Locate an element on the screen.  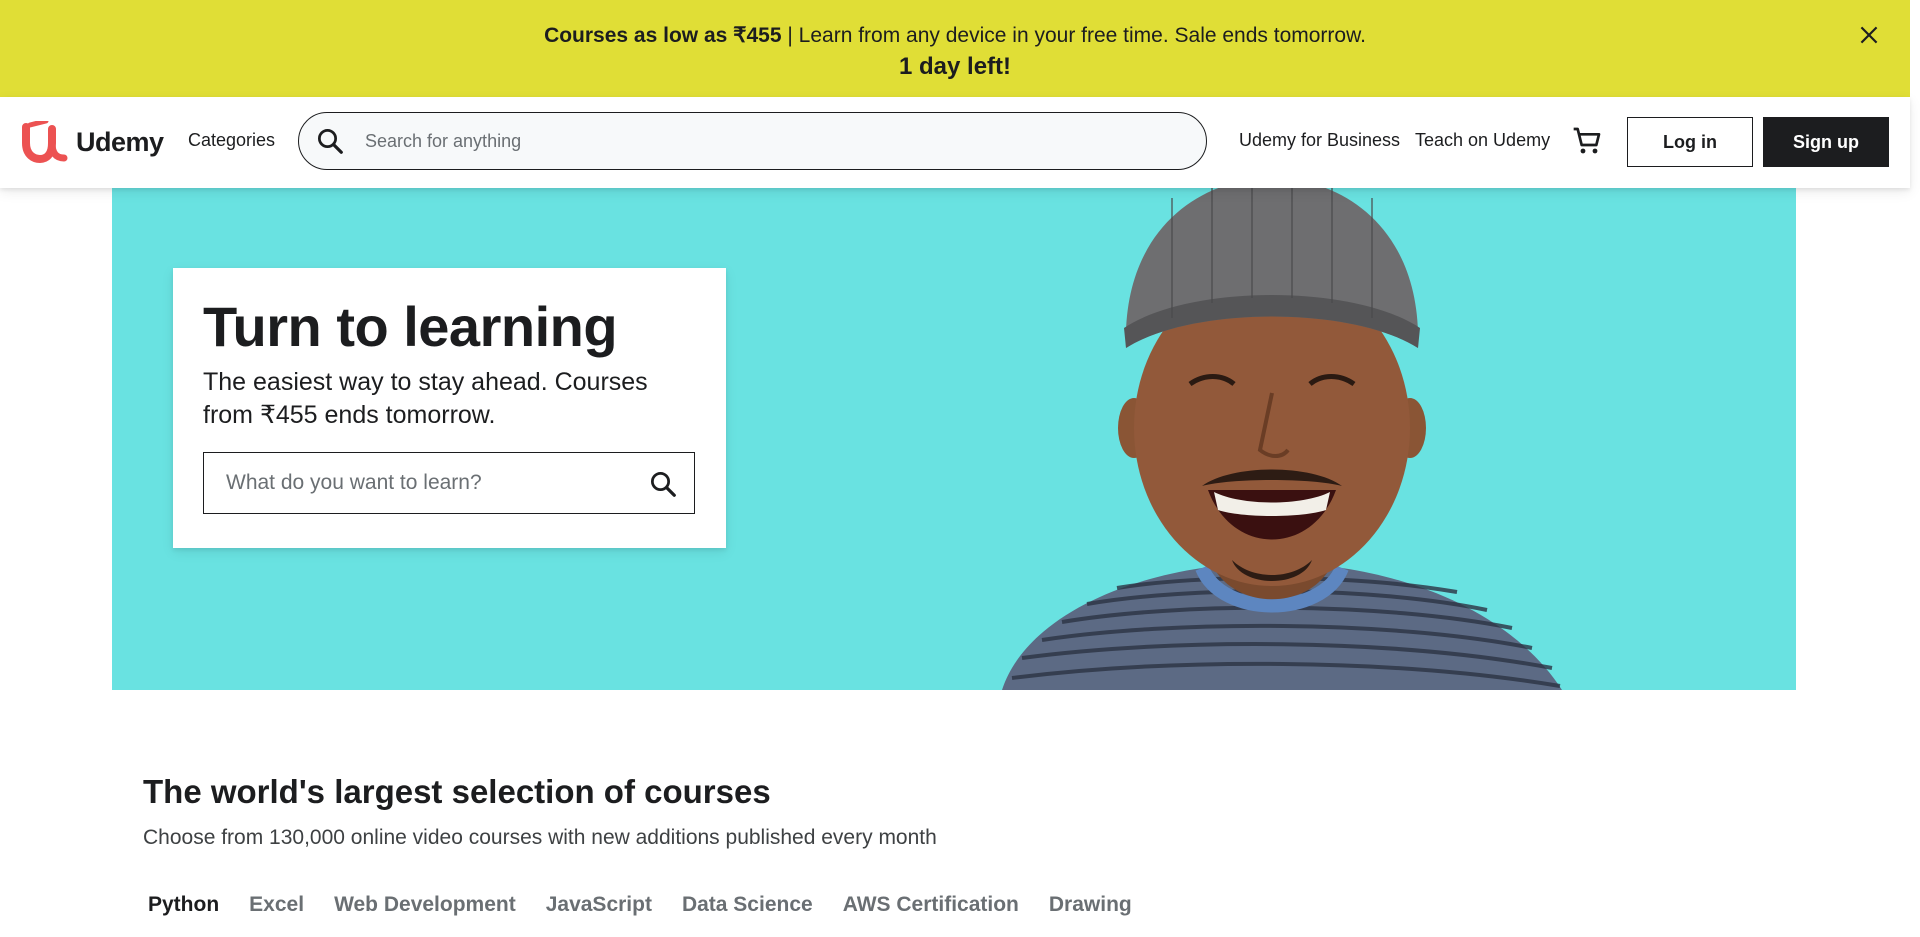
tab-data-science: Data Science is located at coordinates (747, 905).